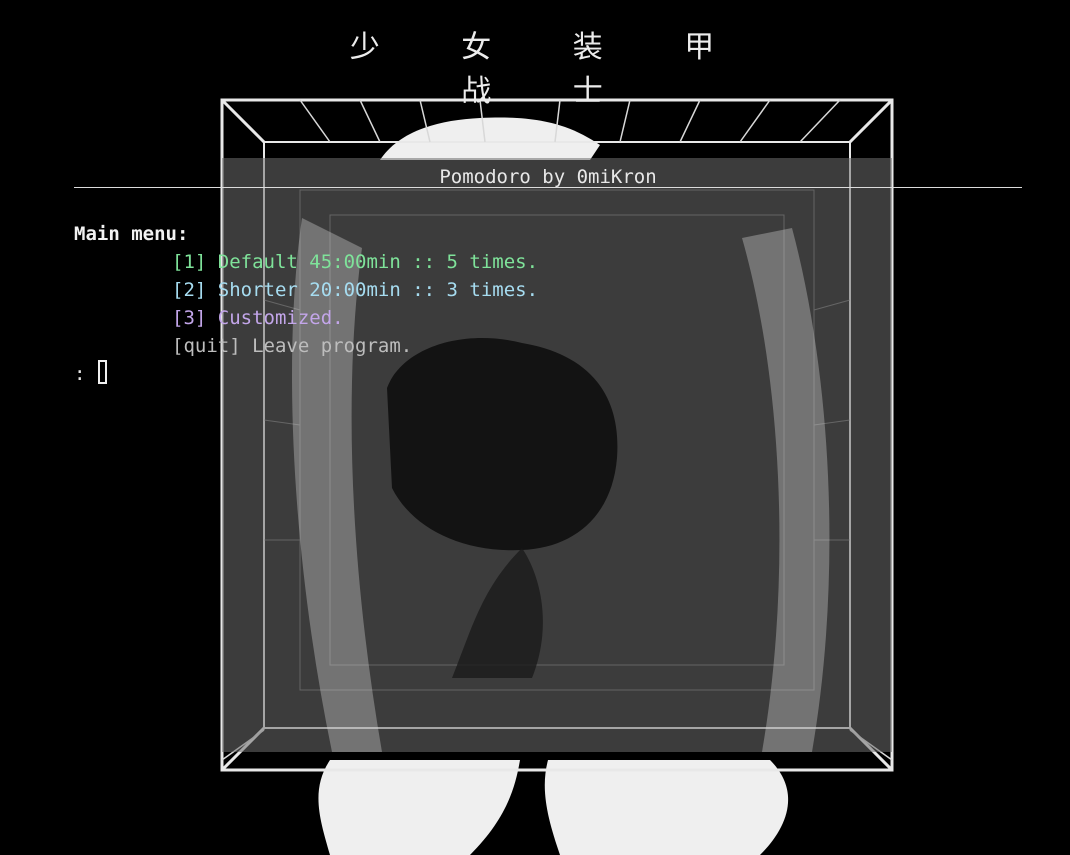 The width and height of the screenshot is (1070, 855). Describe the element at coordinates (355, 262) in the screenshot. I see `menu-option-default: [1] Default 45:00min :: 5 times.` at that location.